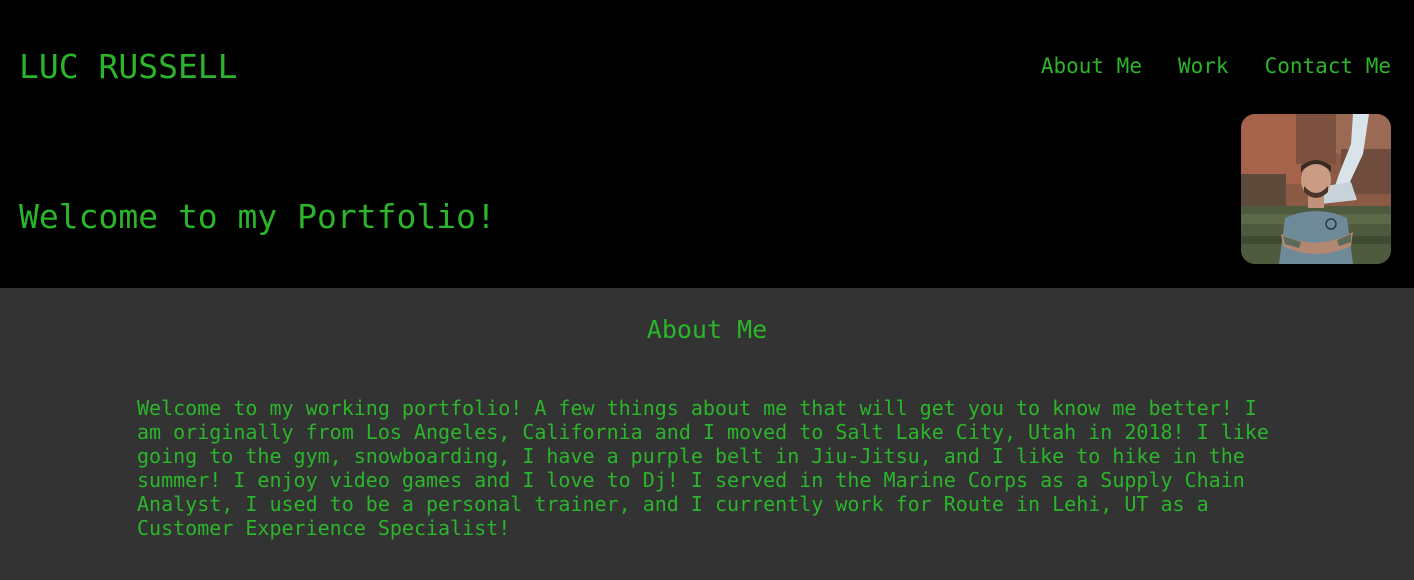 This screenshot has height=580, width=1414. I want to click on profile-photo, so click(1316, 189).